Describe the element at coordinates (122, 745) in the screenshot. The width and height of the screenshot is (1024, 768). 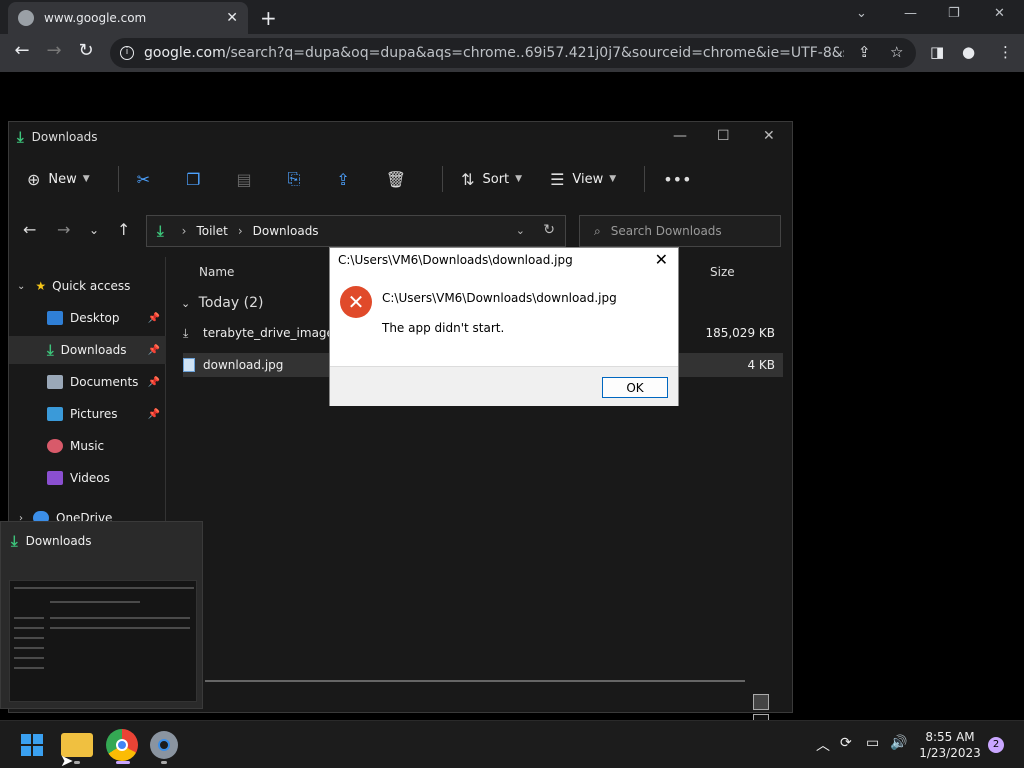
I see `chrome-taskbar-icon` at that location.